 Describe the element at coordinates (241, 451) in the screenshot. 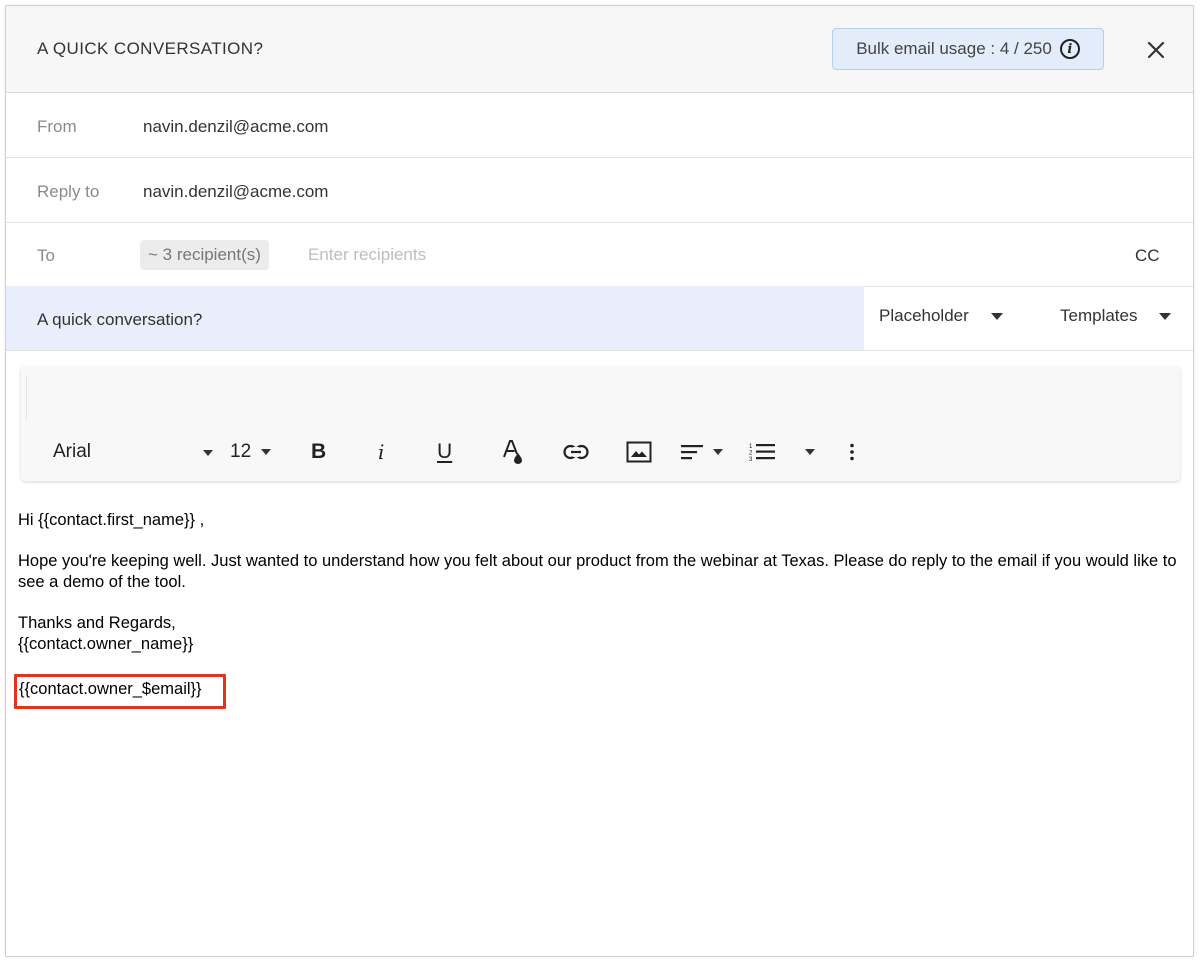

I see `font-size-value: 12` at that location.